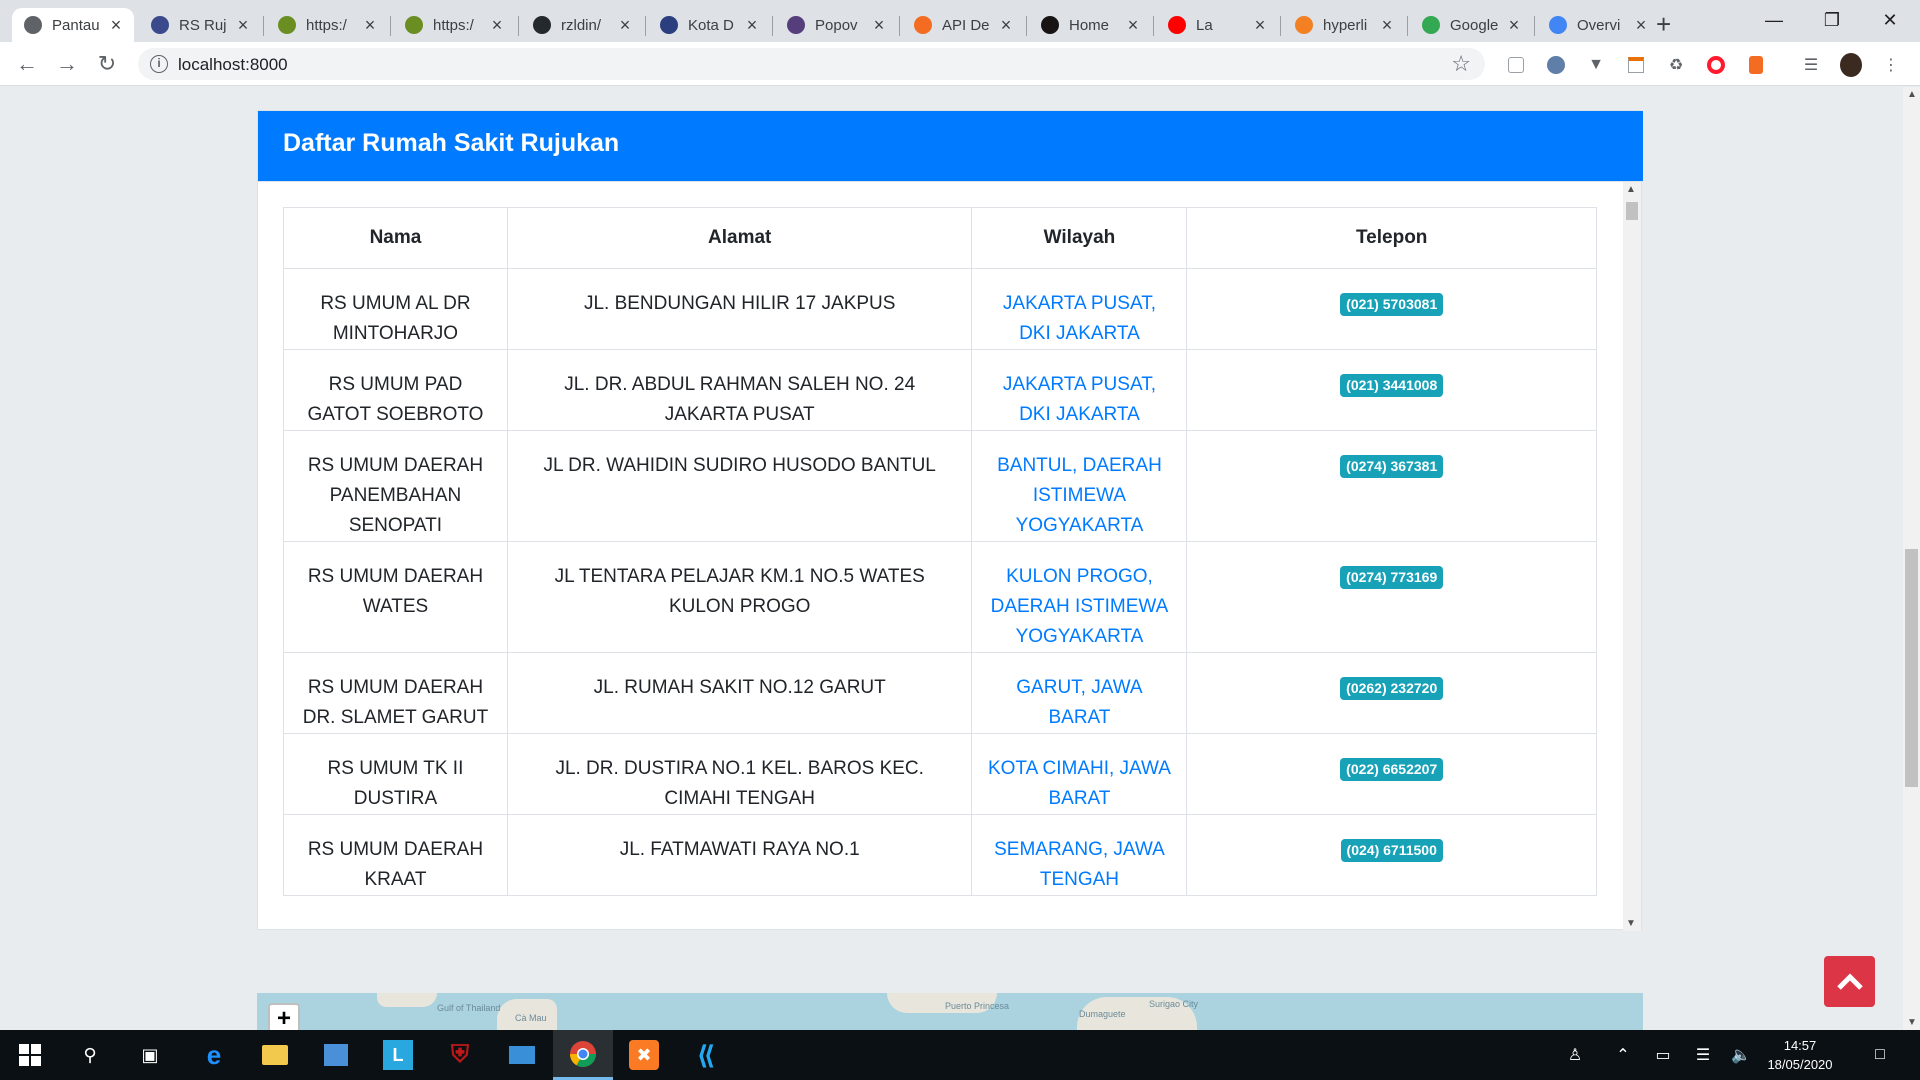 The image size is (1920, 1080). What do you see at coordinates (1891, 65) in the screenshot?
I see `kebab-menu-icon: ⋮` at bounding box center [1891, 65].